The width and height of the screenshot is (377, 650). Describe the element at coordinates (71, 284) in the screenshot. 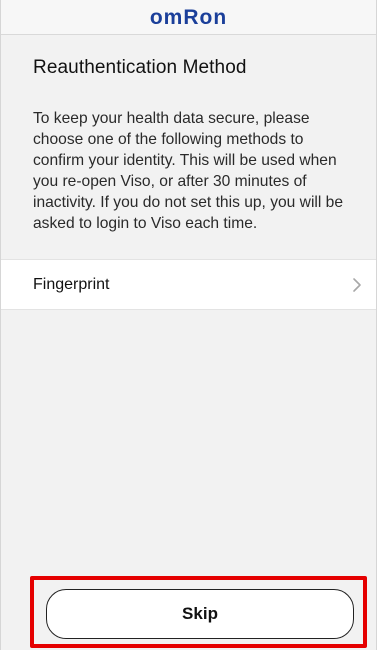

I see `option-label: Fingerprint` at that location.